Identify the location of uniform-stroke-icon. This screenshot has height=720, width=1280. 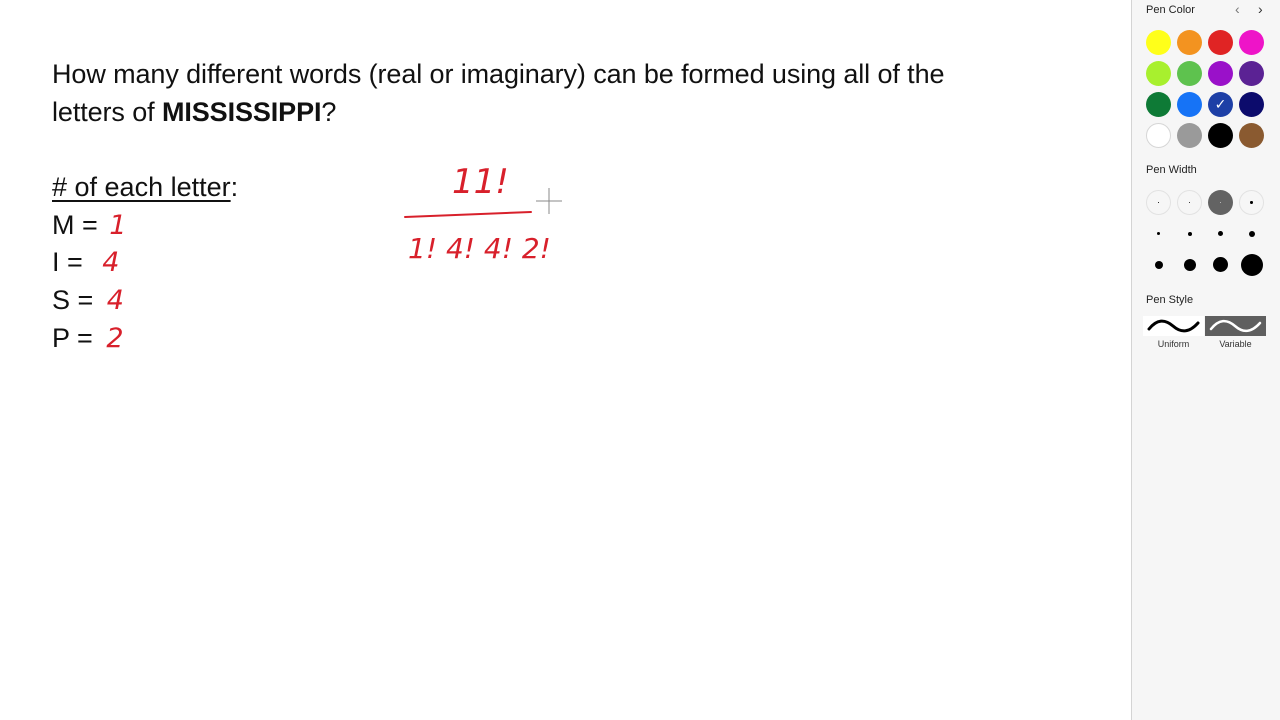
(1173, 326).